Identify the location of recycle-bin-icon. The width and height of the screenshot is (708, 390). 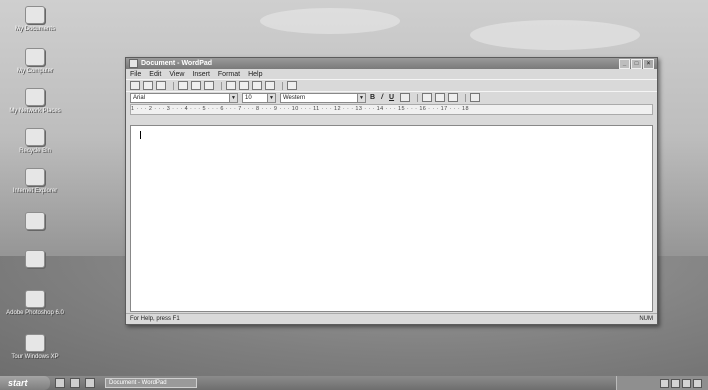
(35, 137).